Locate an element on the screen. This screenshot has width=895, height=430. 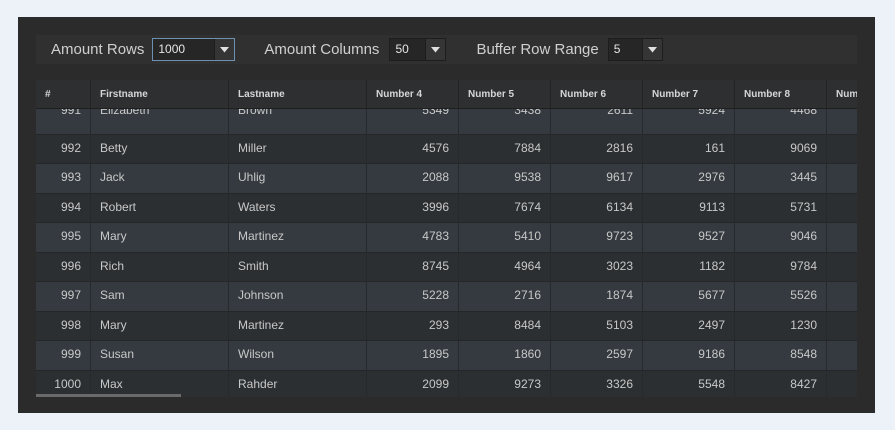
table-cell: 2976 is located at coordinates (689, 178).